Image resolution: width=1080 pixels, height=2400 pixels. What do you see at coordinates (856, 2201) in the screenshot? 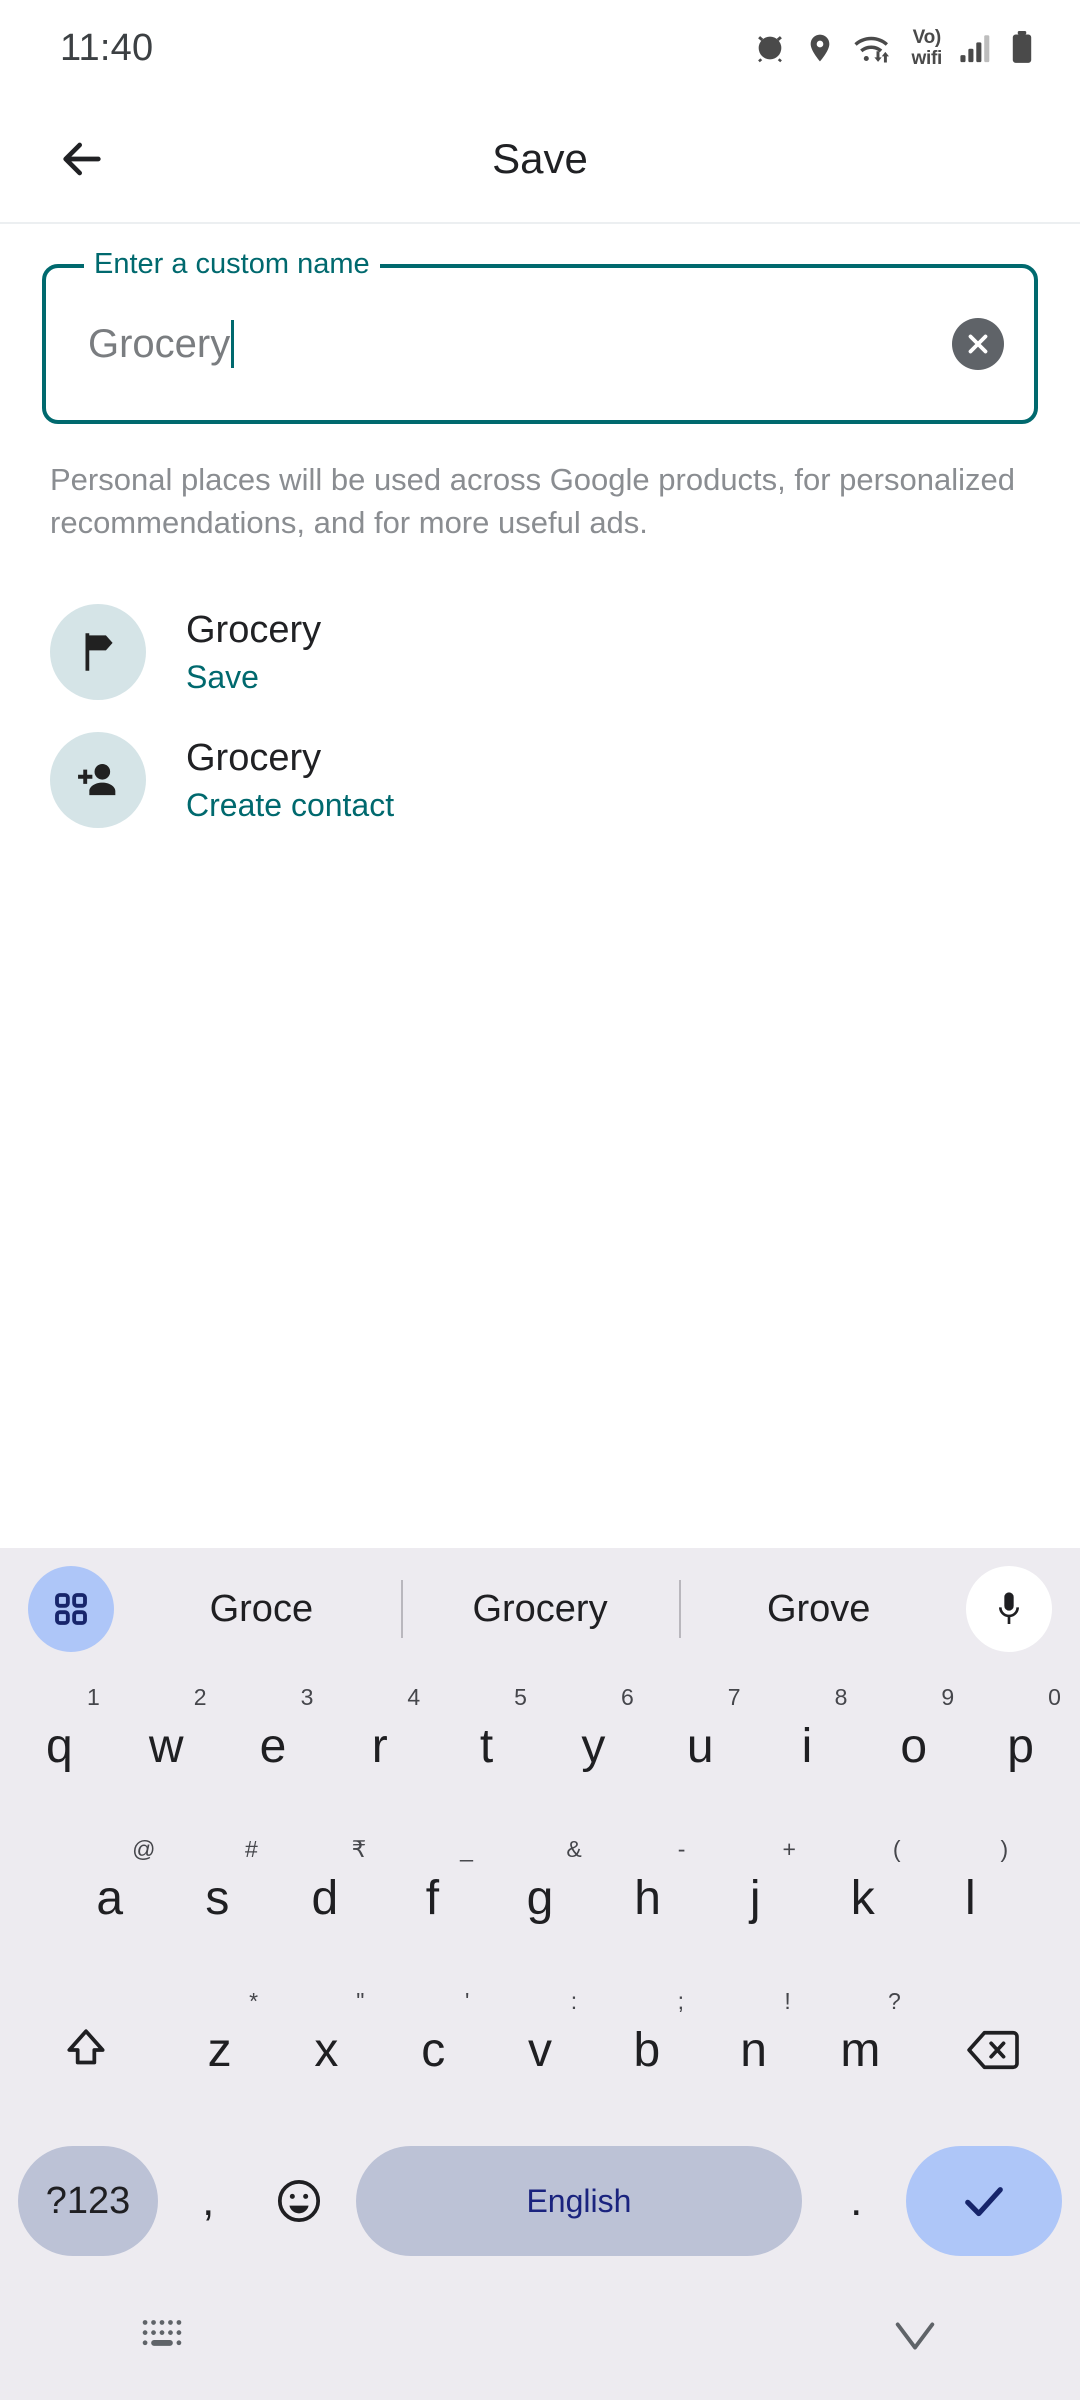
I see `period-key: .` at bounding box center [856, 2201].